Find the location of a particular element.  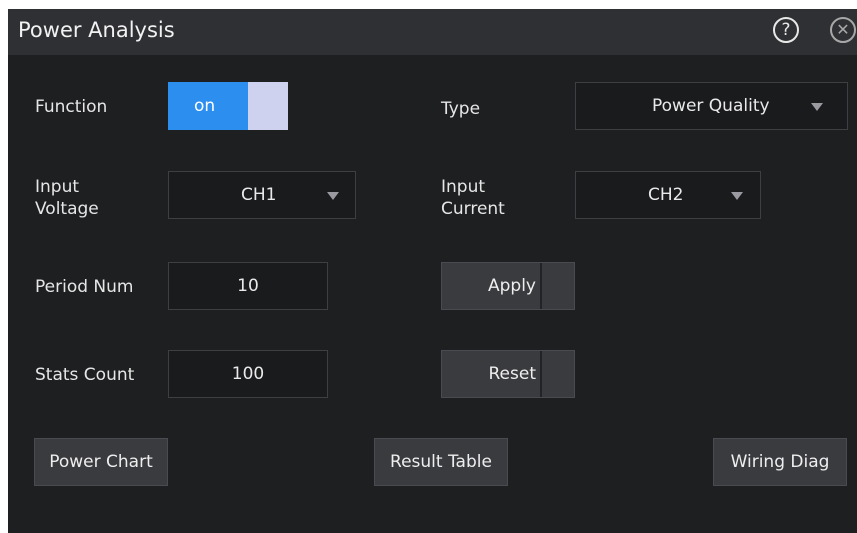

reset-button-side is located at coordinates (557, 374).